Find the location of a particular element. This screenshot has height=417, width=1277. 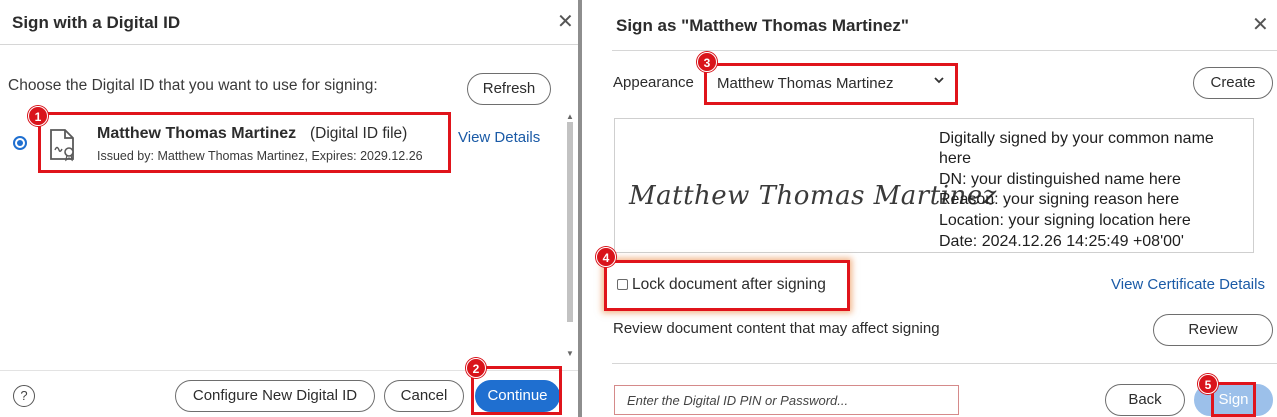

appearance-select: Matthew Thomas Martinez is located at coordinates (830, 84).